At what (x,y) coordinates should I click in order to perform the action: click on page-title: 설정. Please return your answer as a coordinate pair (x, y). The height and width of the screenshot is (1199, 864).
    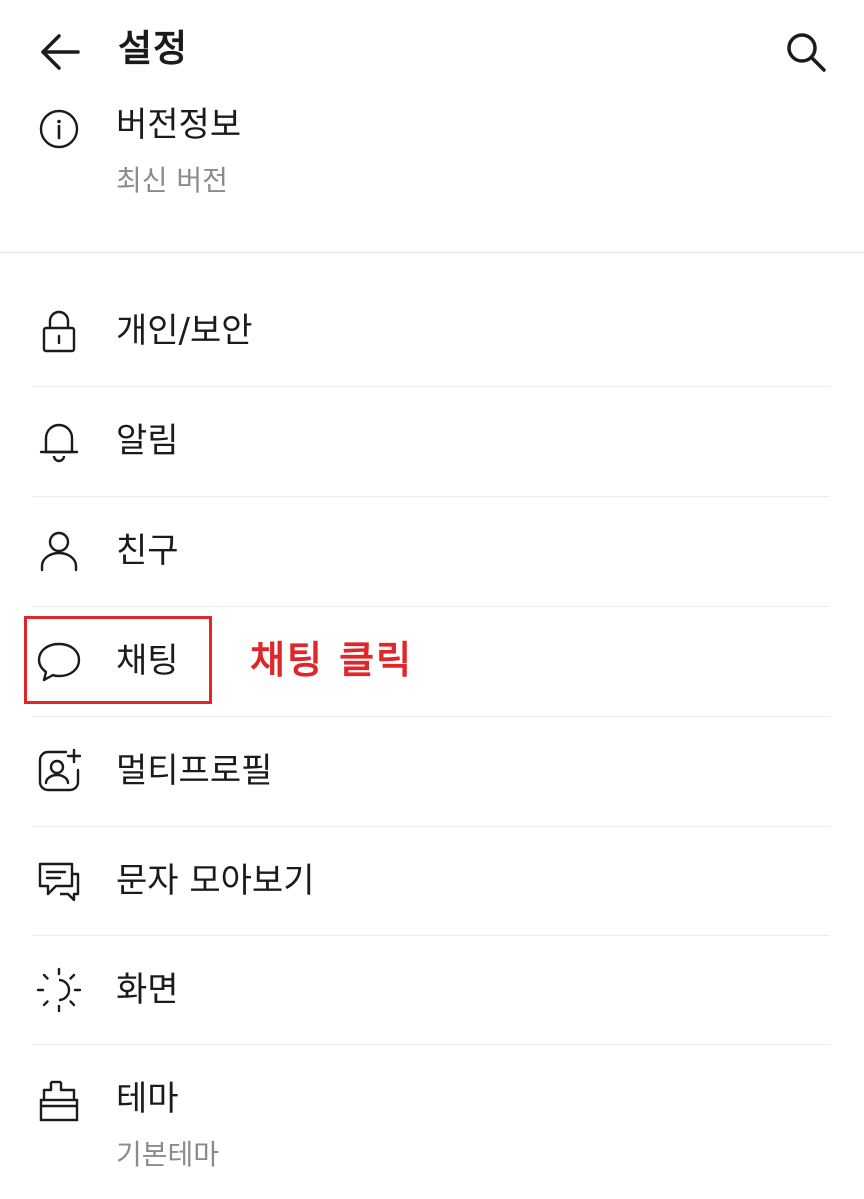
    Looking at the image, I should click on (153, 48).